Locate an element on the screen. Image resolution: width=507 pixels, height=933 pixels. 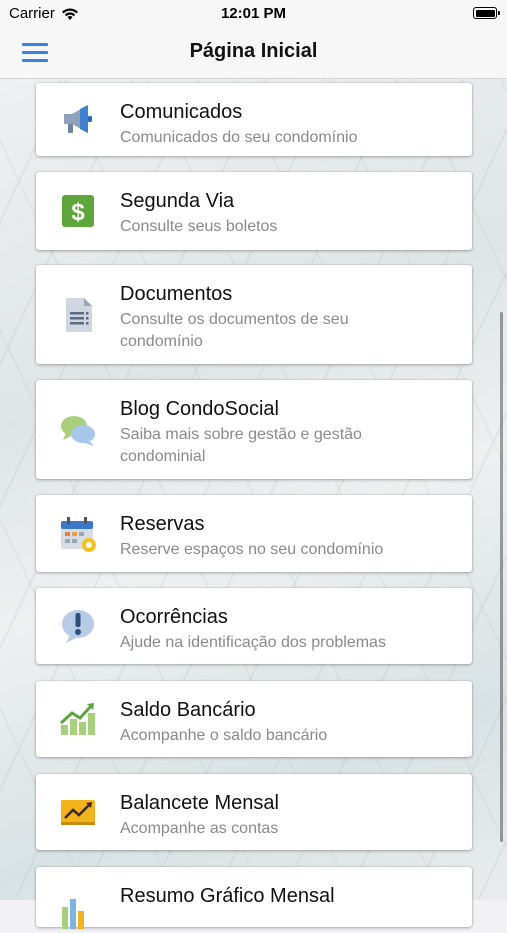
item-title: Reservas is located at coordinates (162, 524).